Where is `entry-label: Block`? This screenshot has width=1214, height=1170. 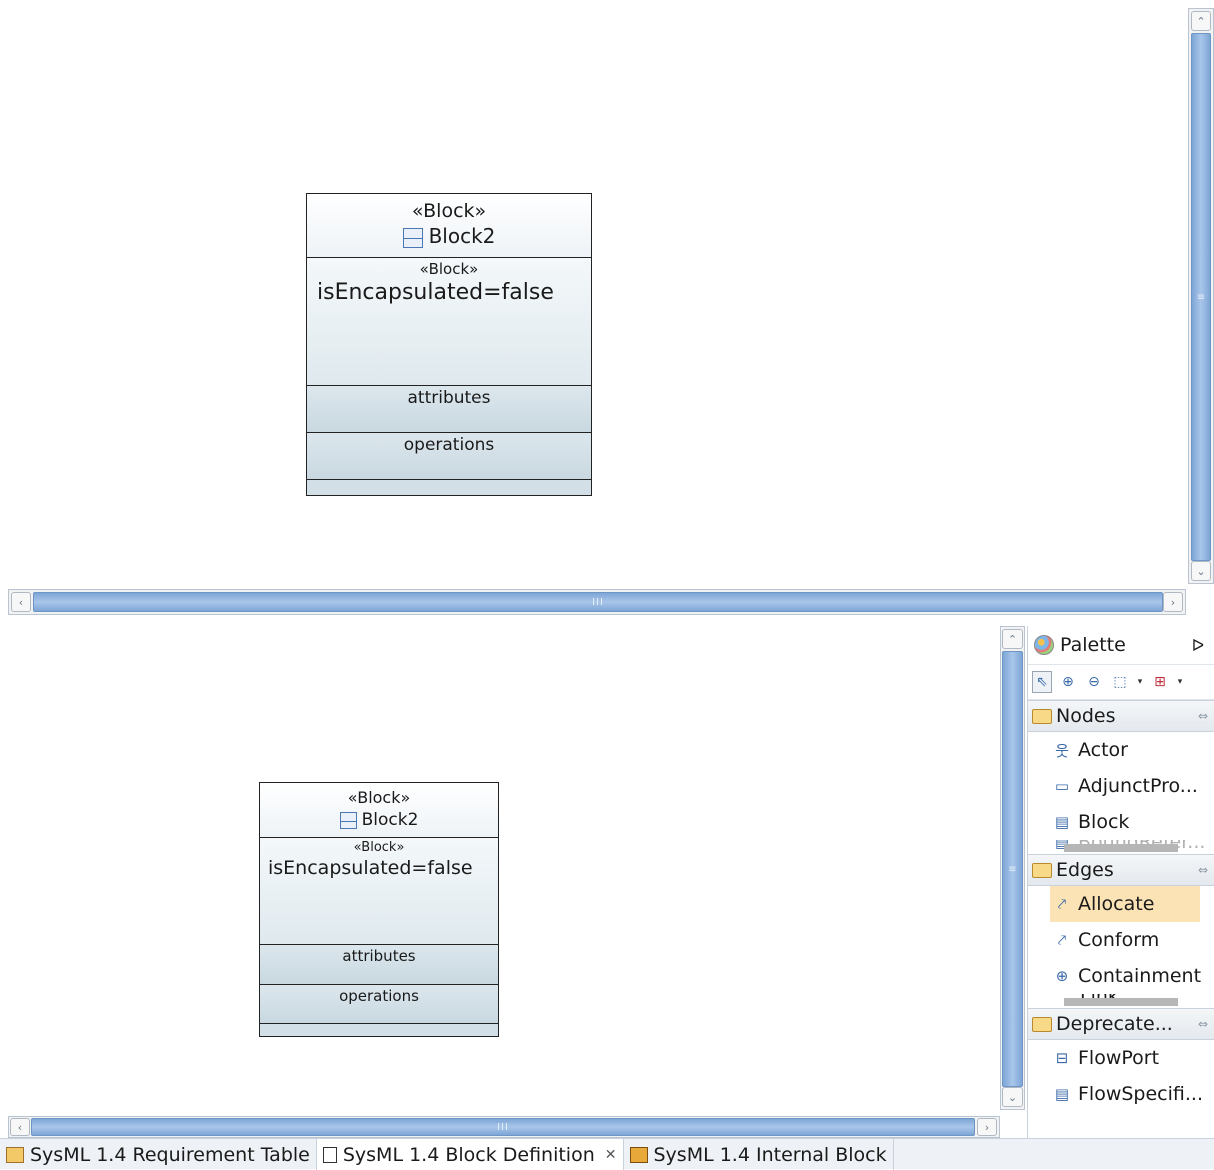
entry-label: Block is located at coordinates (1104, 822).